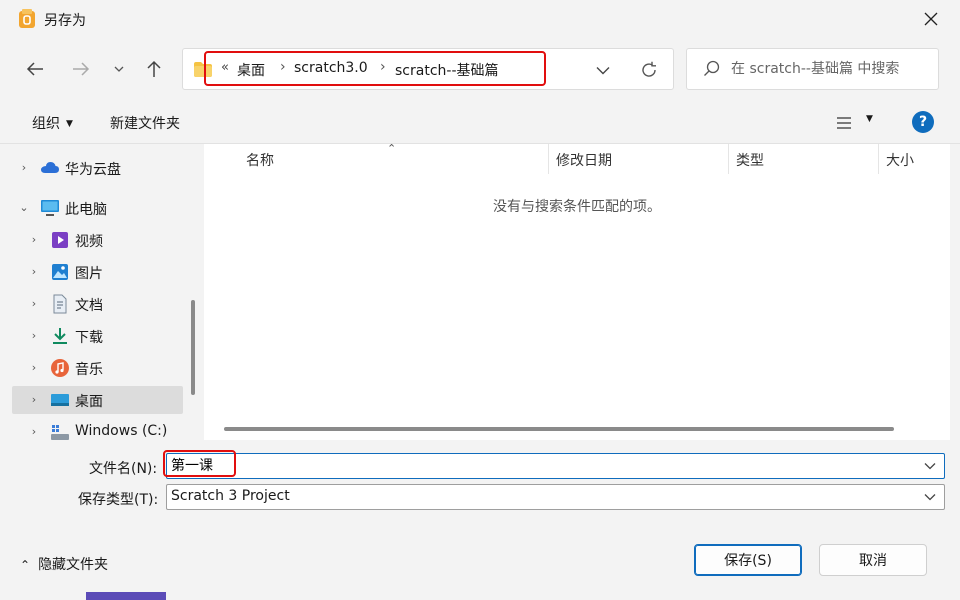 The width and height of the screenshot is (960, 600). What do you see at coordinates (831, 69) in the screenshot?
I see `search-input` at bounding box center [831, 69].